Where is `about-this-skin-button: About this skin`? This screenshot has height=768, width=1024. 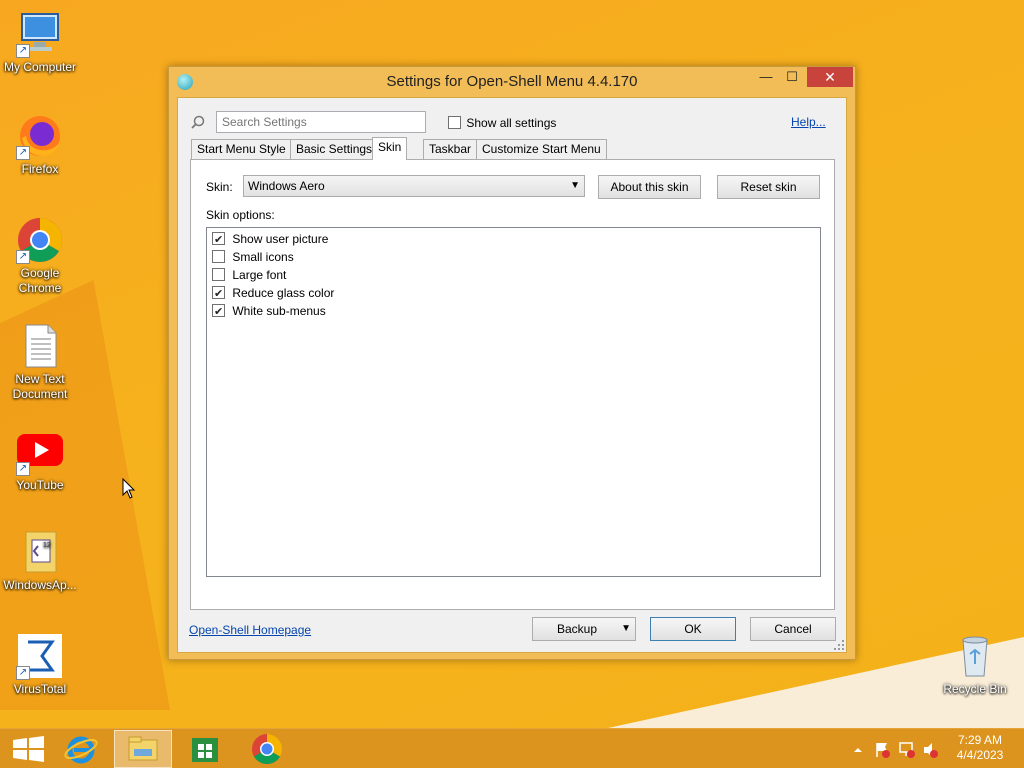
about-this-skin-button: About this skin is located at coordinates (649, 187).